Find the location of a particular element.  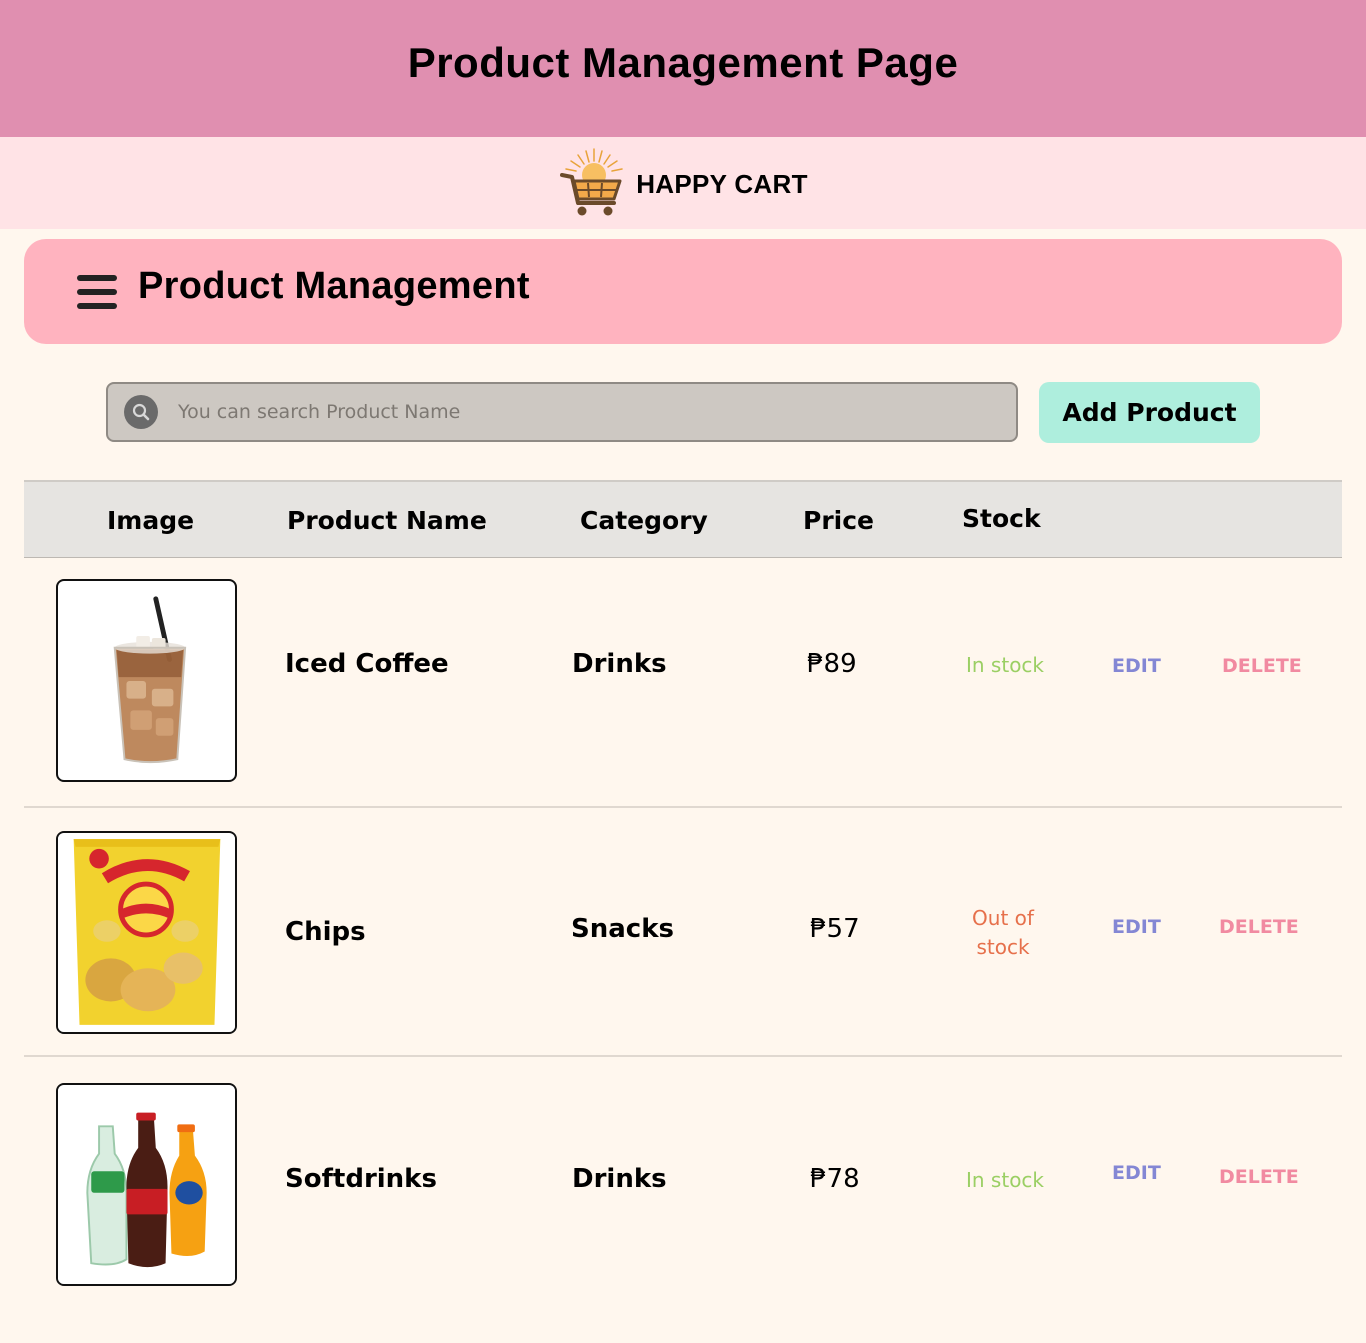

product-price: ₱57 is located at coordinates (835, 929).